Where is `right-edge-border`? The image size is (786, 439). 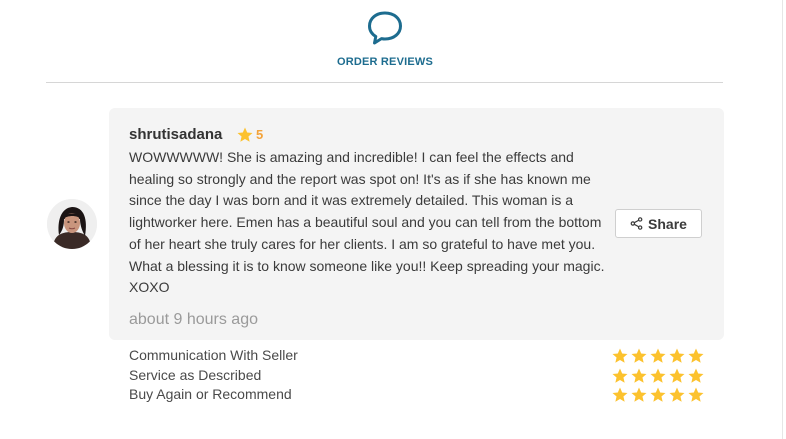
right-edge-border is located at coordinates (782, 219).